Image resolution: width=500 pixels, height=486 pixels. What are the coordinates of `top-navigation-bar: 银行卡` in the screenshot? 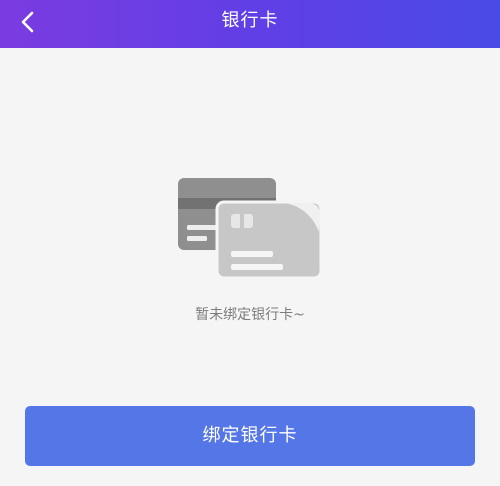 It's located at (250, 24).